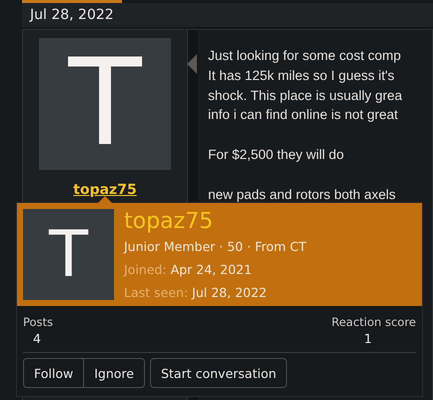 This screenshot has height=400, width=433. I want to click on member-fact: Joined: Apr 24, 2021, so click(188, 270).